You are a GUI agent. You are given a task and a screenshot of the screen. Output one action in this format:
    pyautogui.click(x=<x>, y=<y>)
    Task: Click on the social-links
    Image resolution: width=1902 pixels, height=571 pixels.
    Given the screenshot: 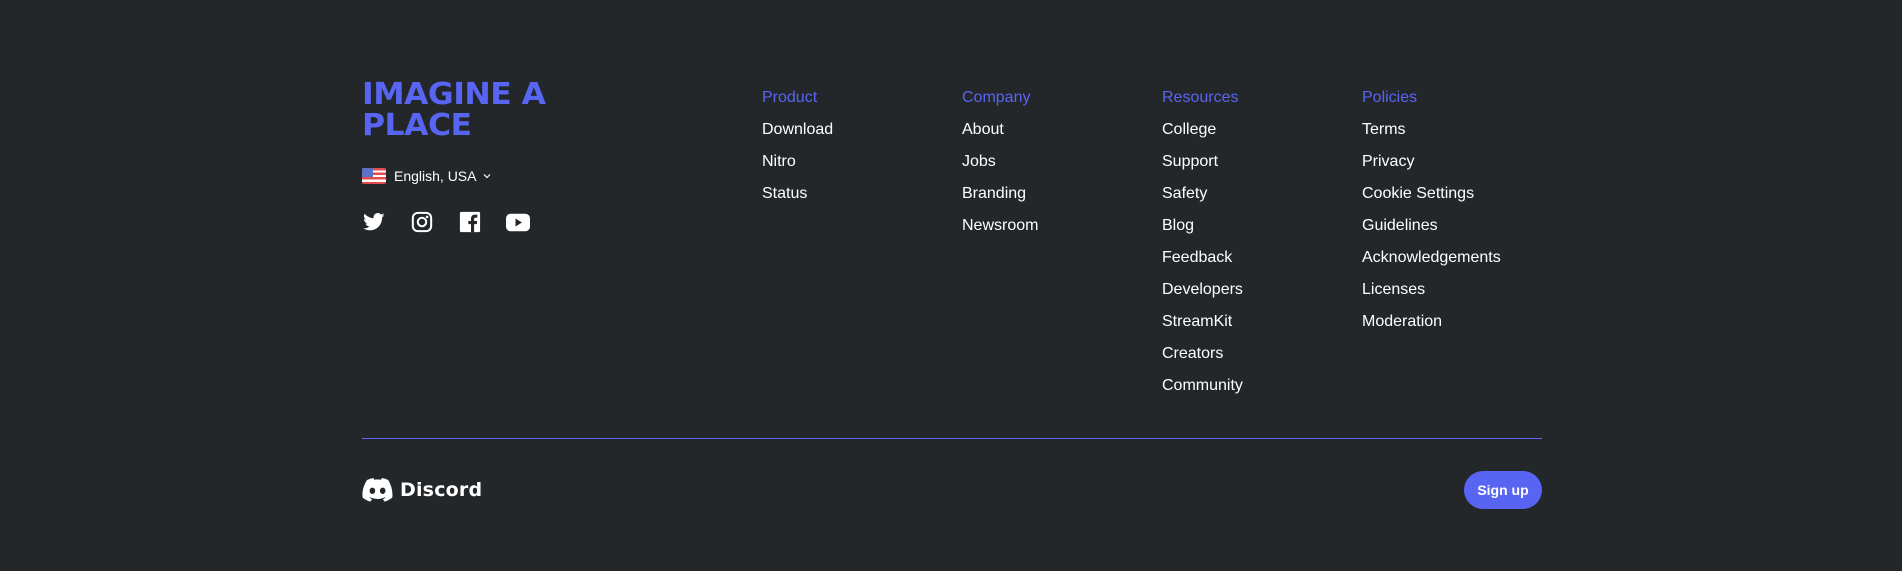 What is the action you would take?
    pyautogui.click(x=512, y=222)
    